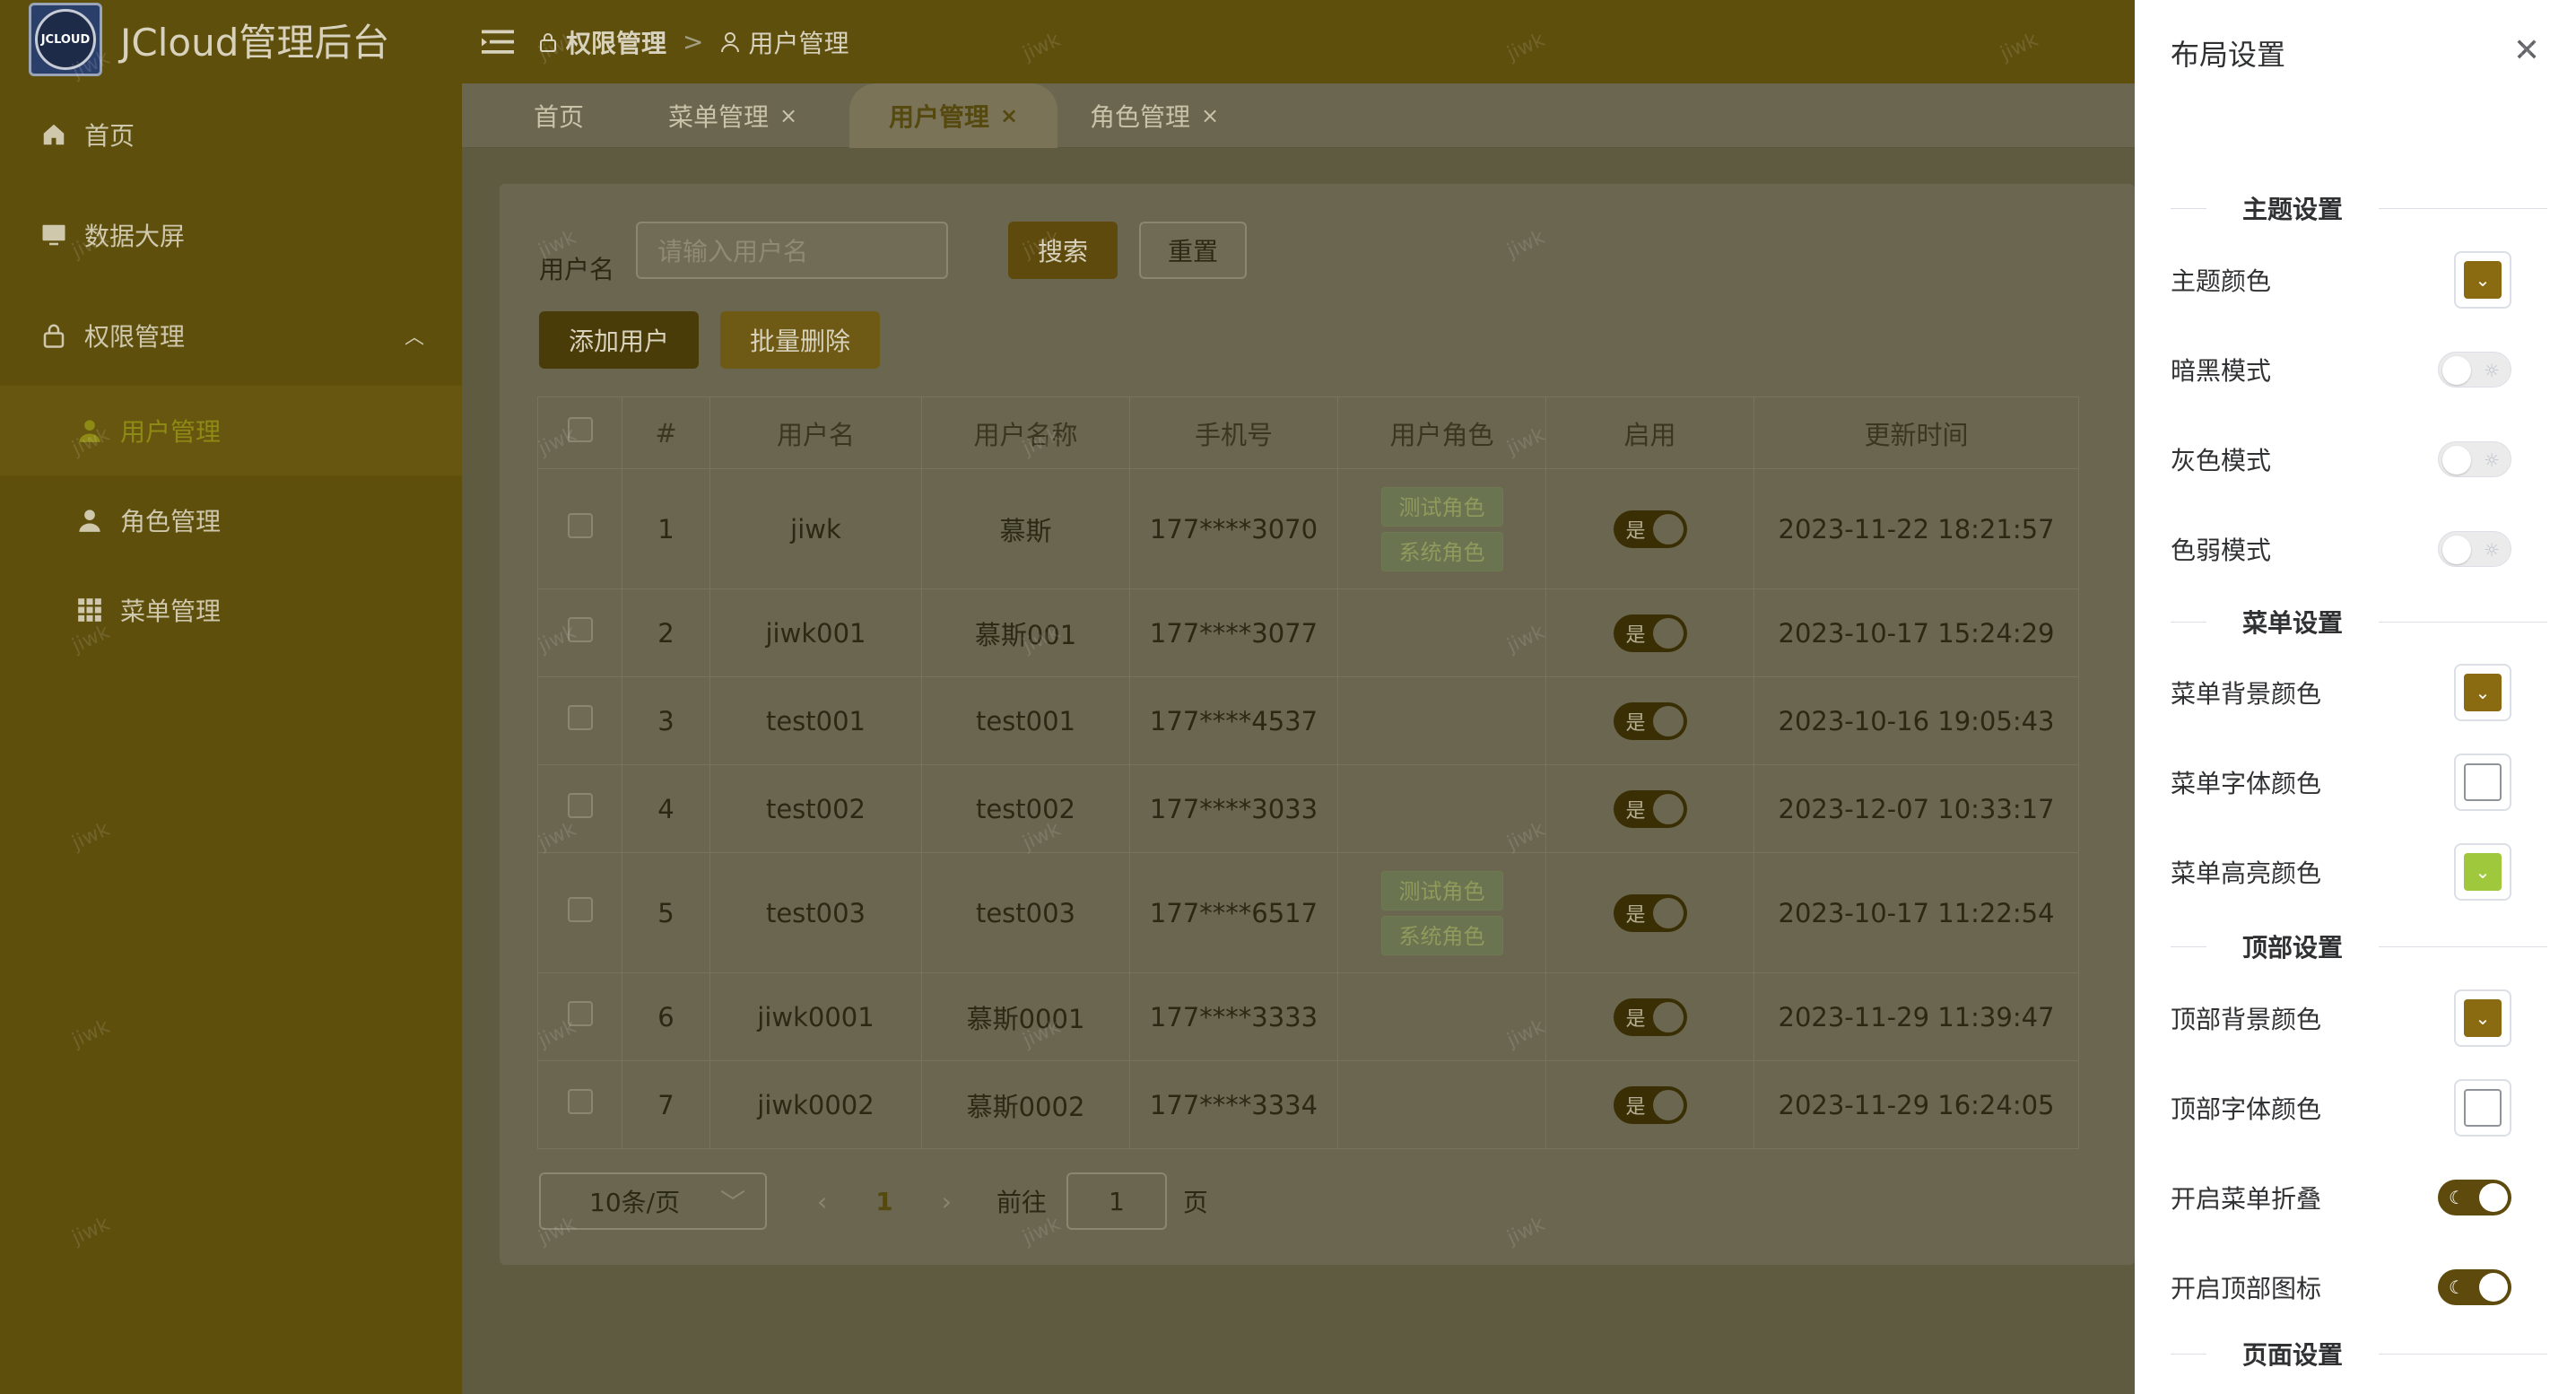 The image size is (2576, 1394). What do you see at coordinates (2341, 1197) in the screenshot?
I see `row-menu-collapse: 开启菜单折叠 ☾` at bounding box center [2341, 1197].